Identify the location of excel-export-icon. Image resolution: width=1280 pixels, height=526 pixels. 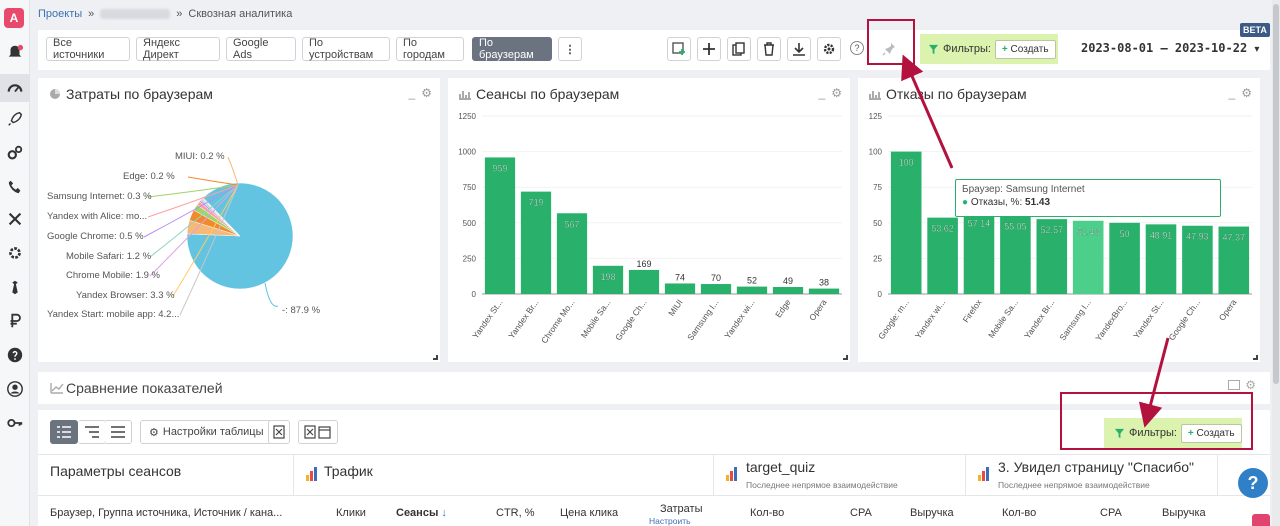
(279, 432).